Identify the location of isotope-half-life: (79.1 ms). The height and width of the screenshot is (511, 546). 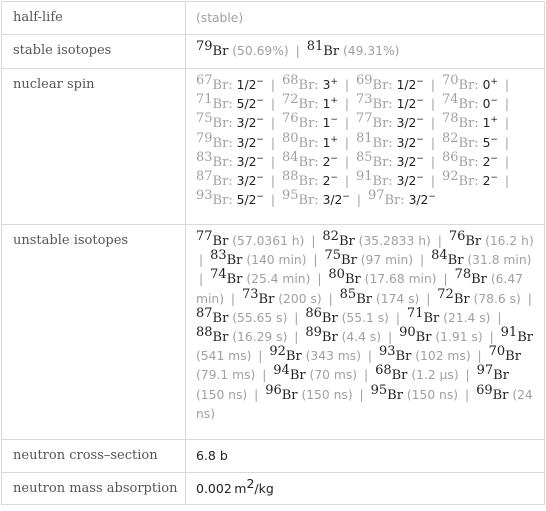
(226, 375).